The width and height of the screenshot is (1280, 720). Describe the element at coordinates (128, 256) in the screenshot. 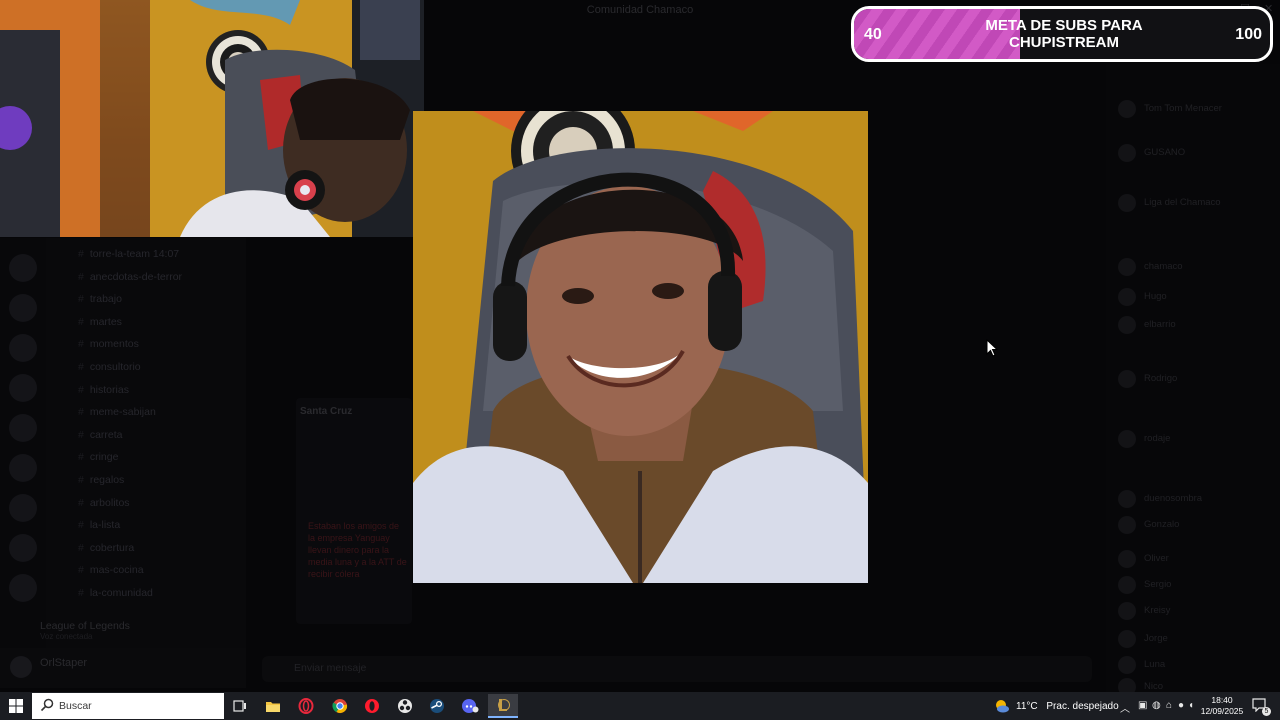

I see `channel-item: # torre-la-team 14:07` at that location.